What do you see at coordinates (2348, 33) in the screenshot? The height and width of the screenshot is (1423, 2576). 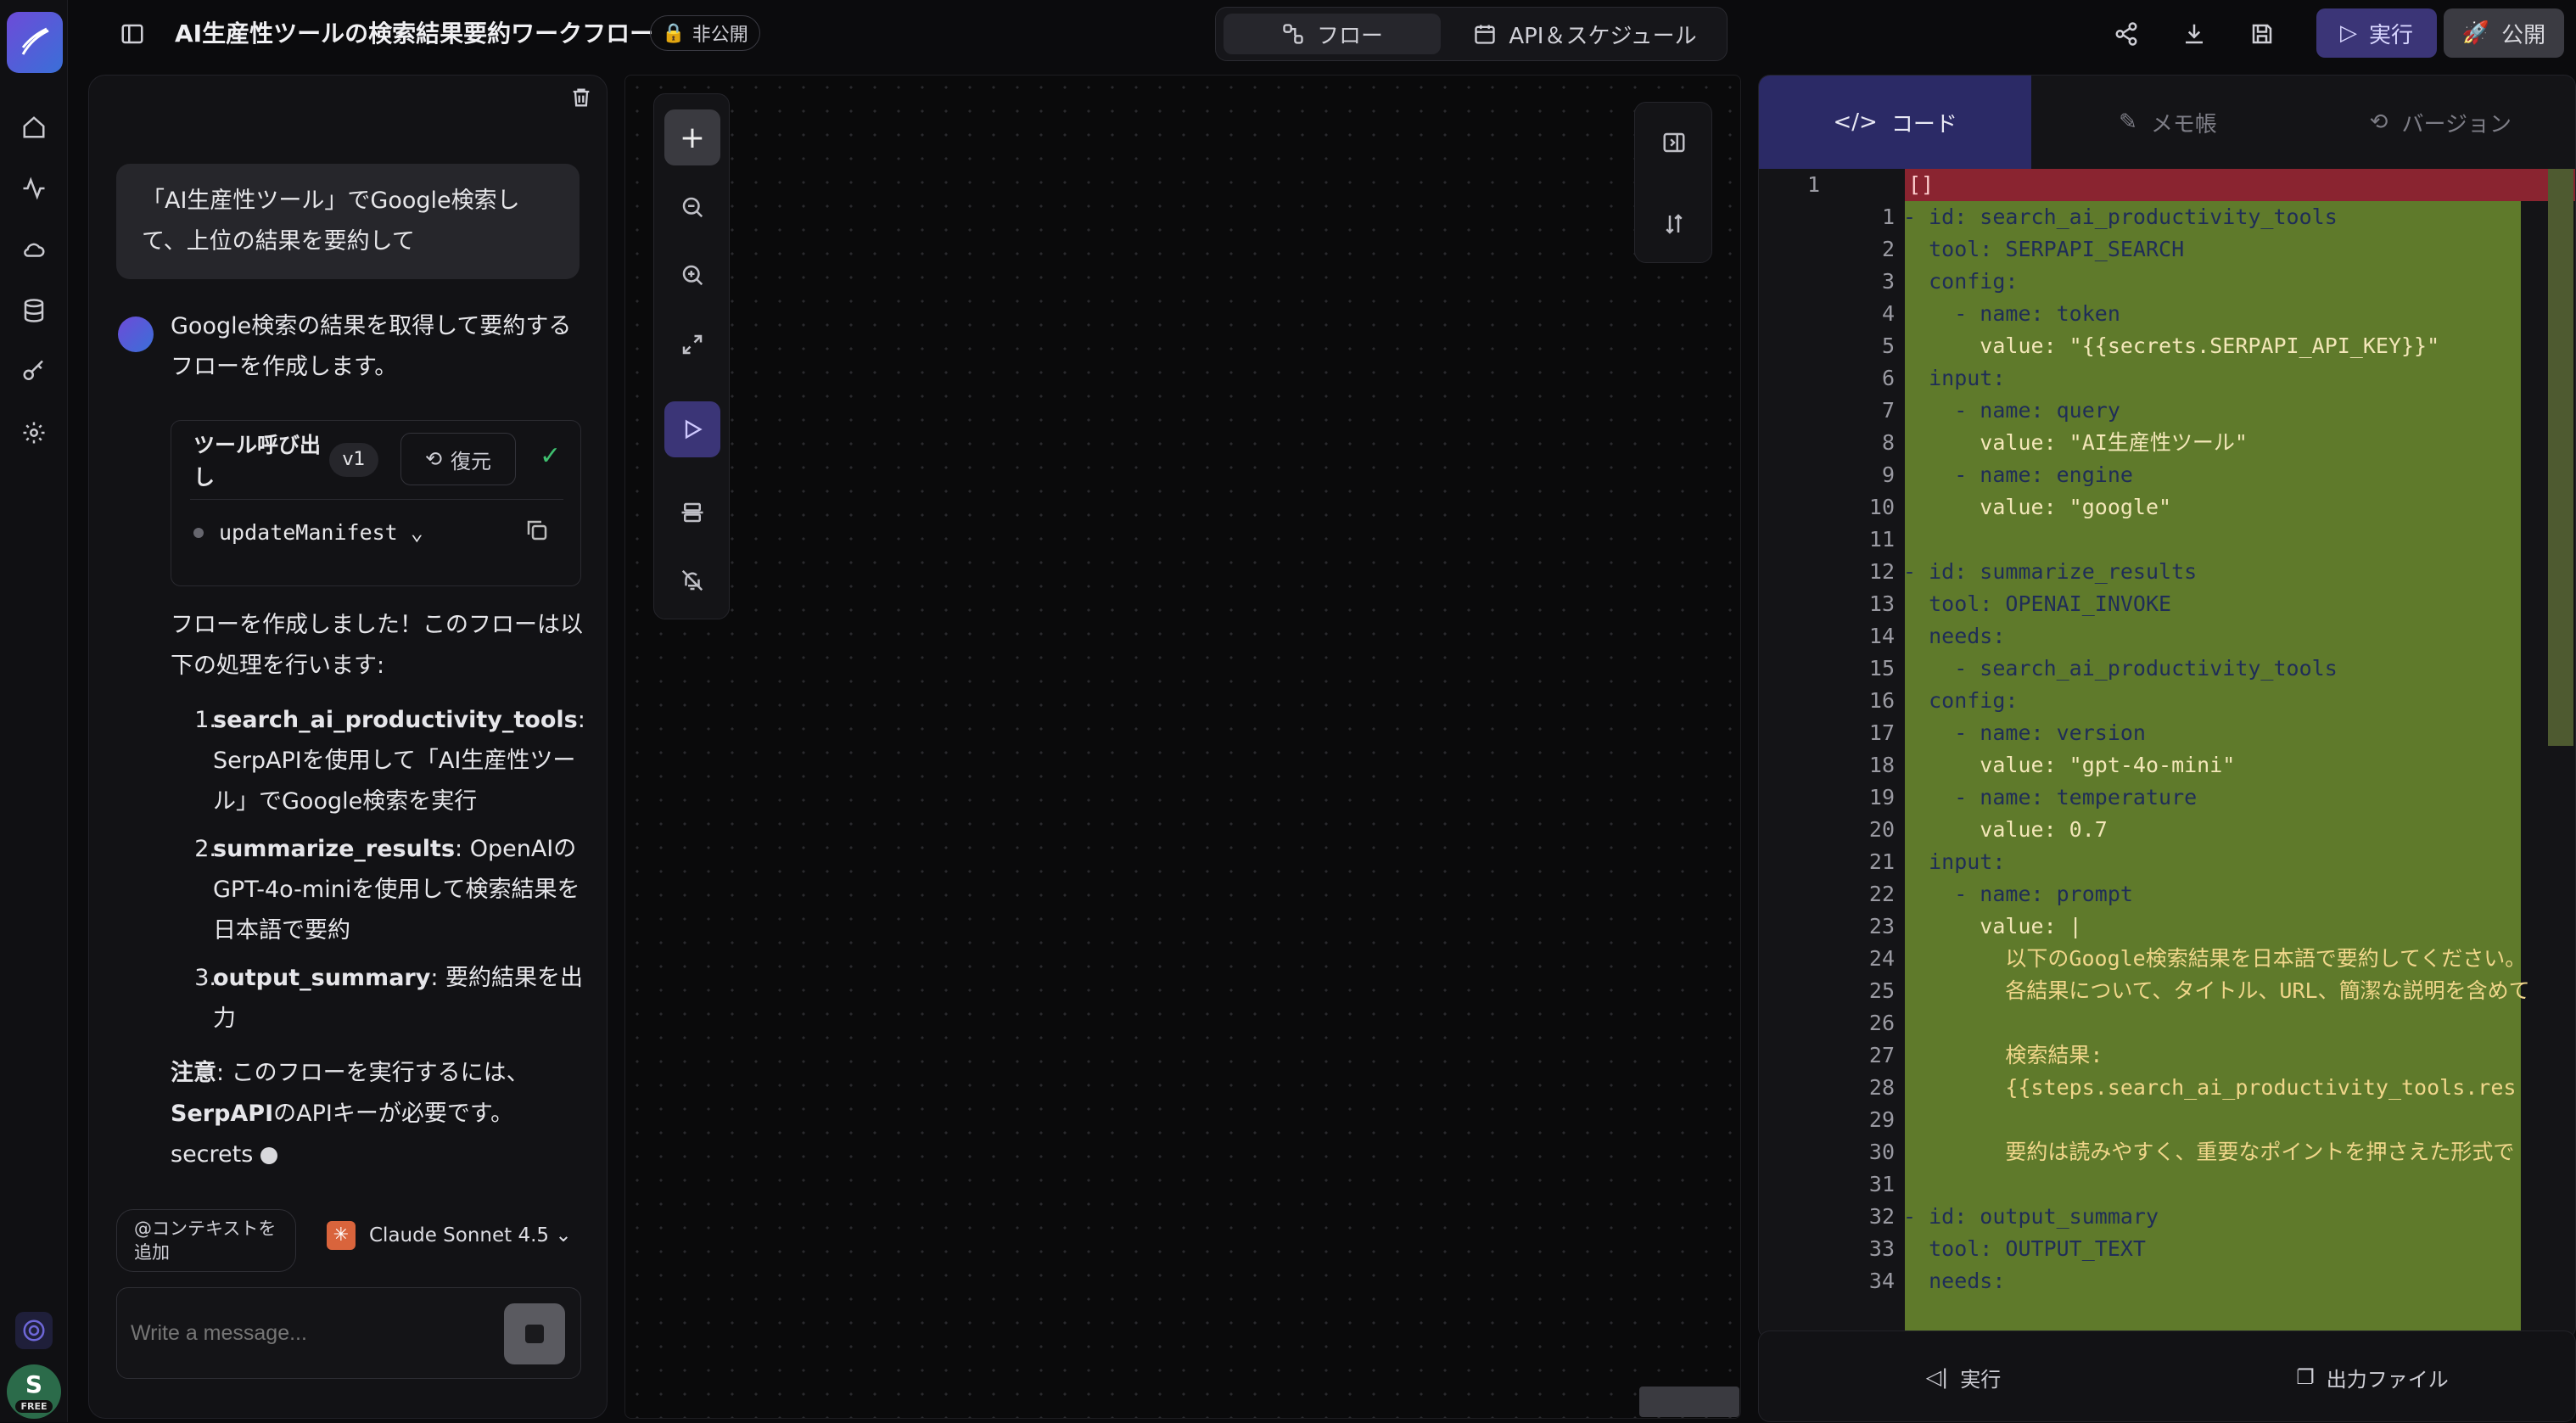 I see `play-icon: ▷` at bounding box center [2348, 33].